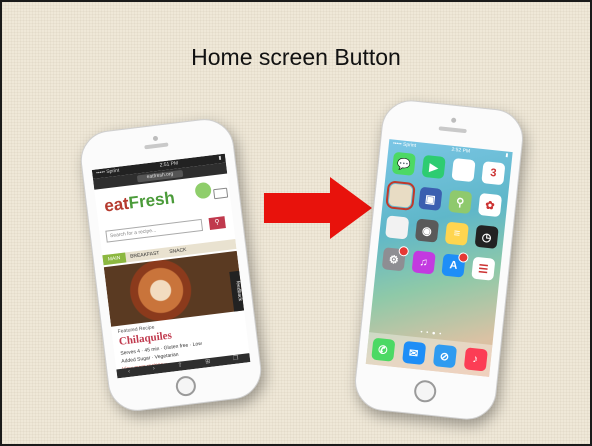 Image resolution: width=592 pixels, height=446 pixels. I want to click on status-time: 2:52 PM, so click(461, 150).